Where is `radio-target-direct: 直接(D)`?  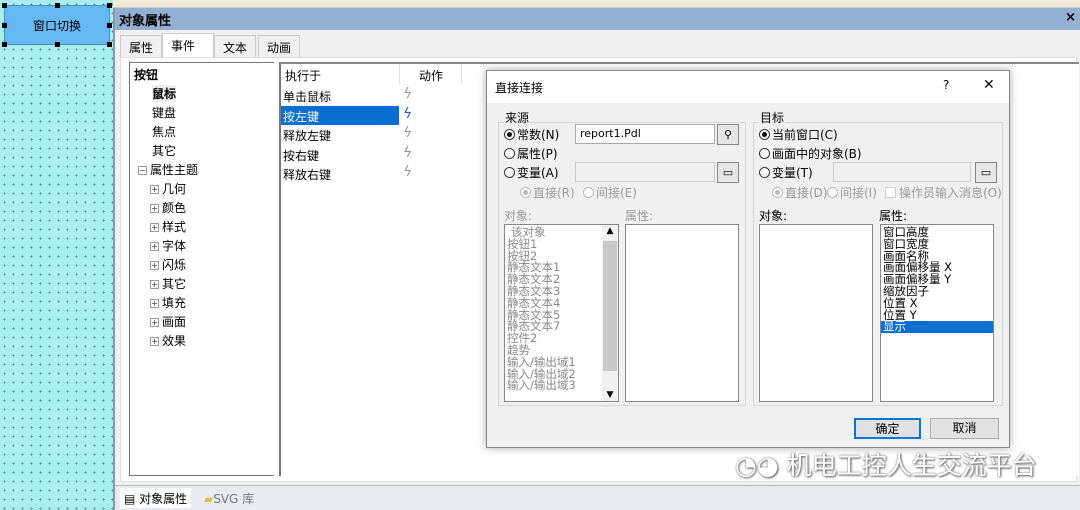
radio-target-direct: 直接(D) is located at coordinates (800, 192).